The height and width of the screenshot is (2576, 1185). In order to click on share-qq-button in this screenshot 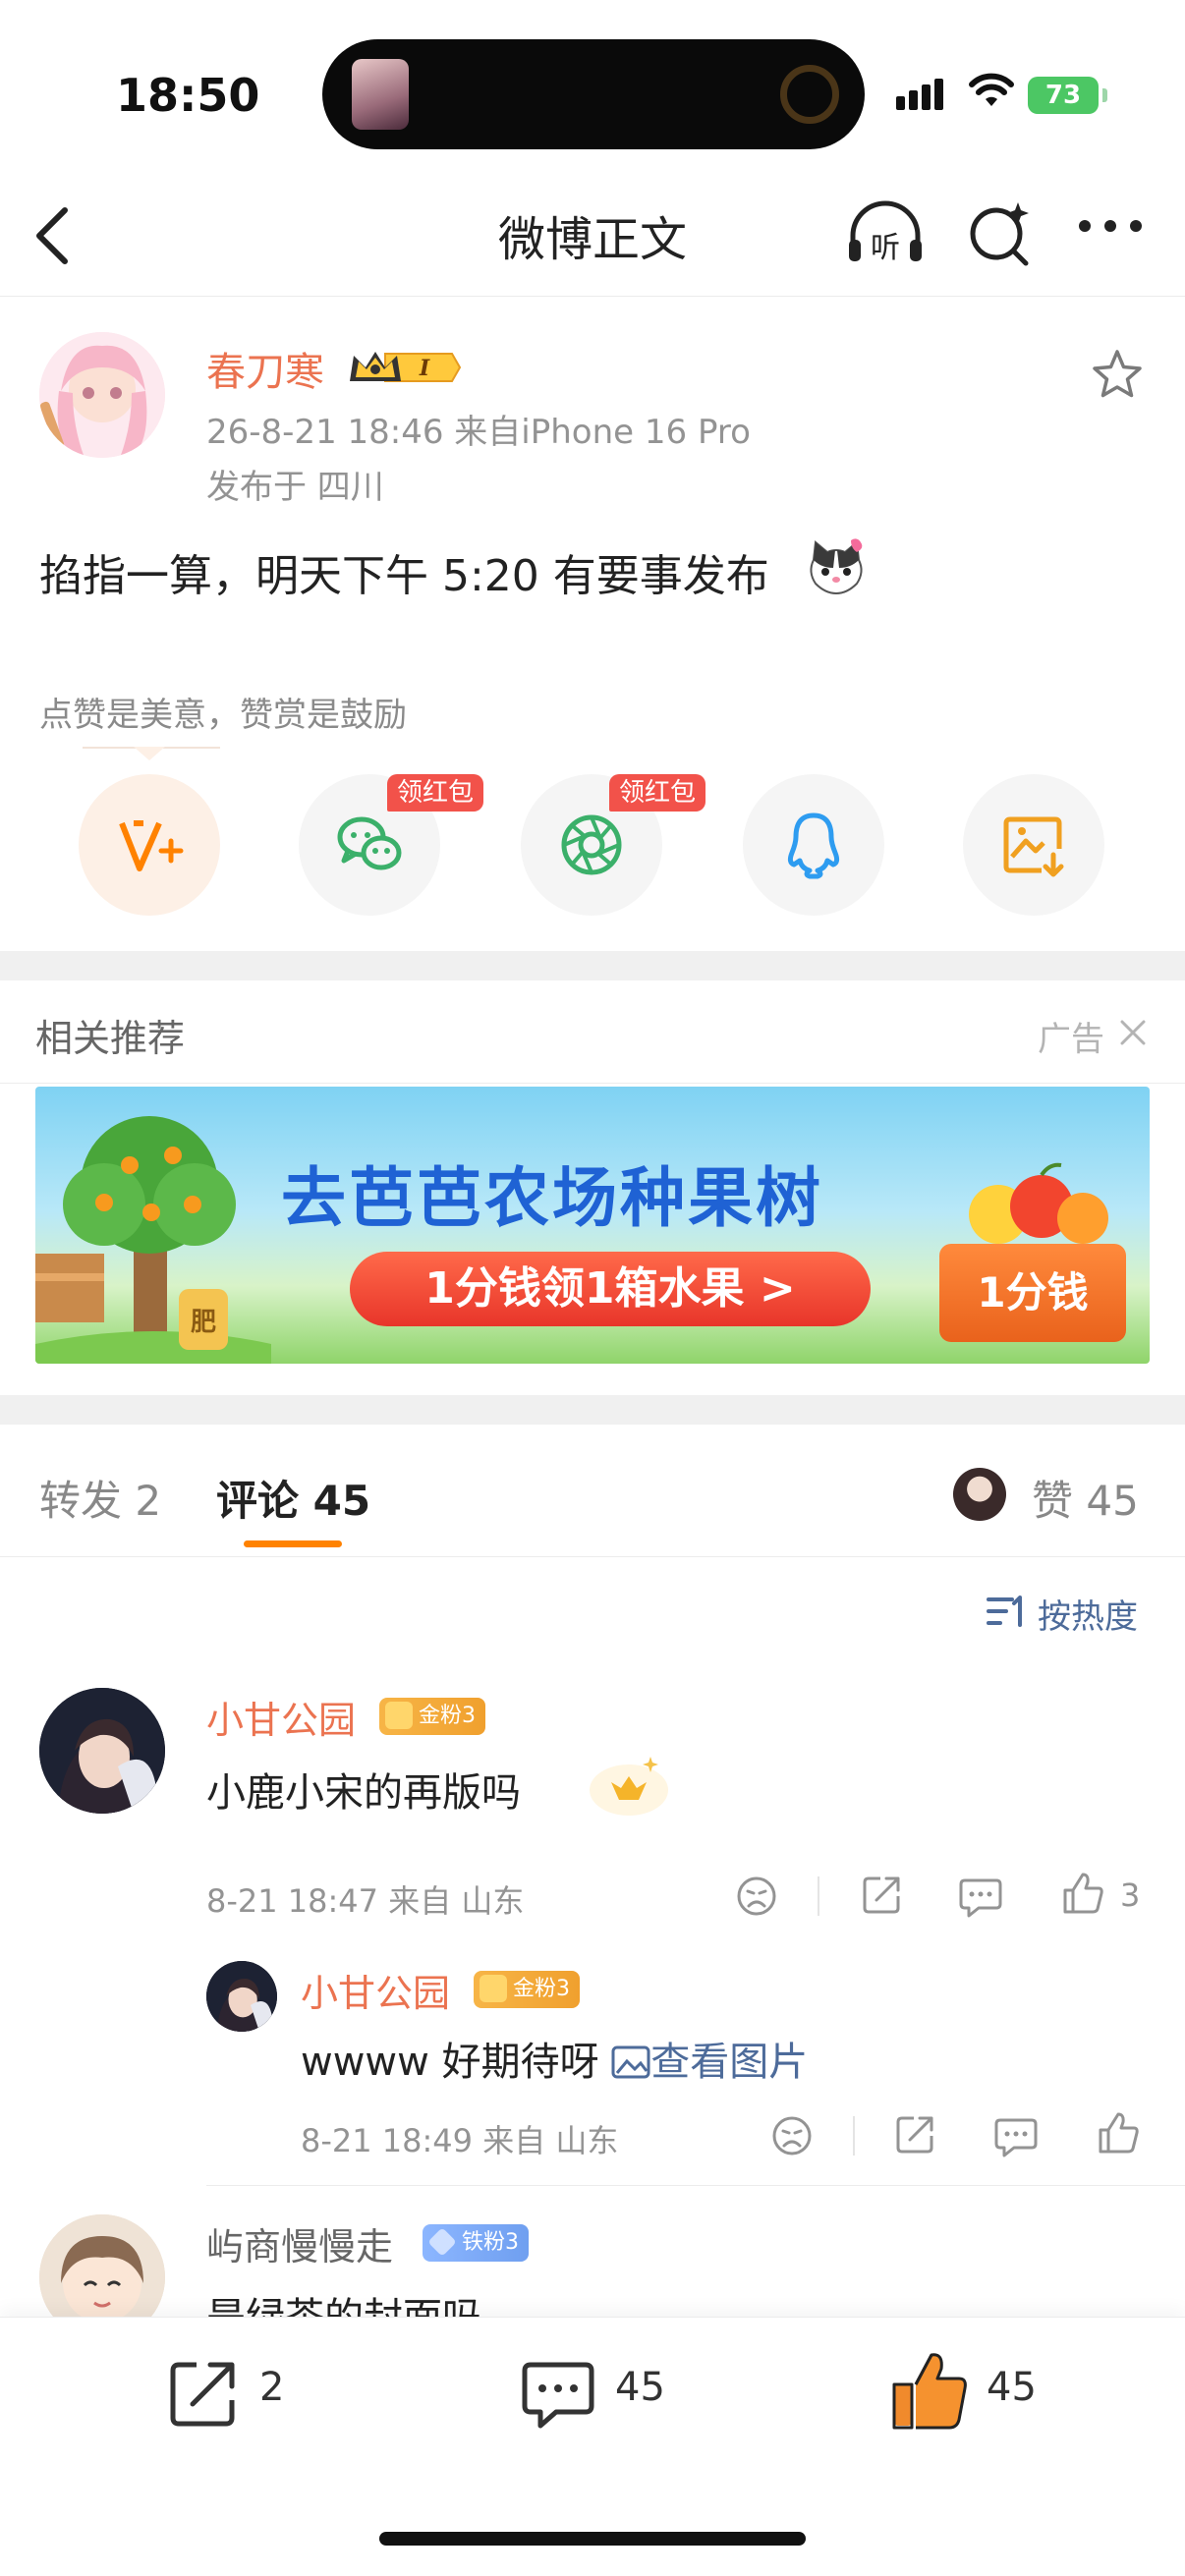, I will do `click(814, 845)`.